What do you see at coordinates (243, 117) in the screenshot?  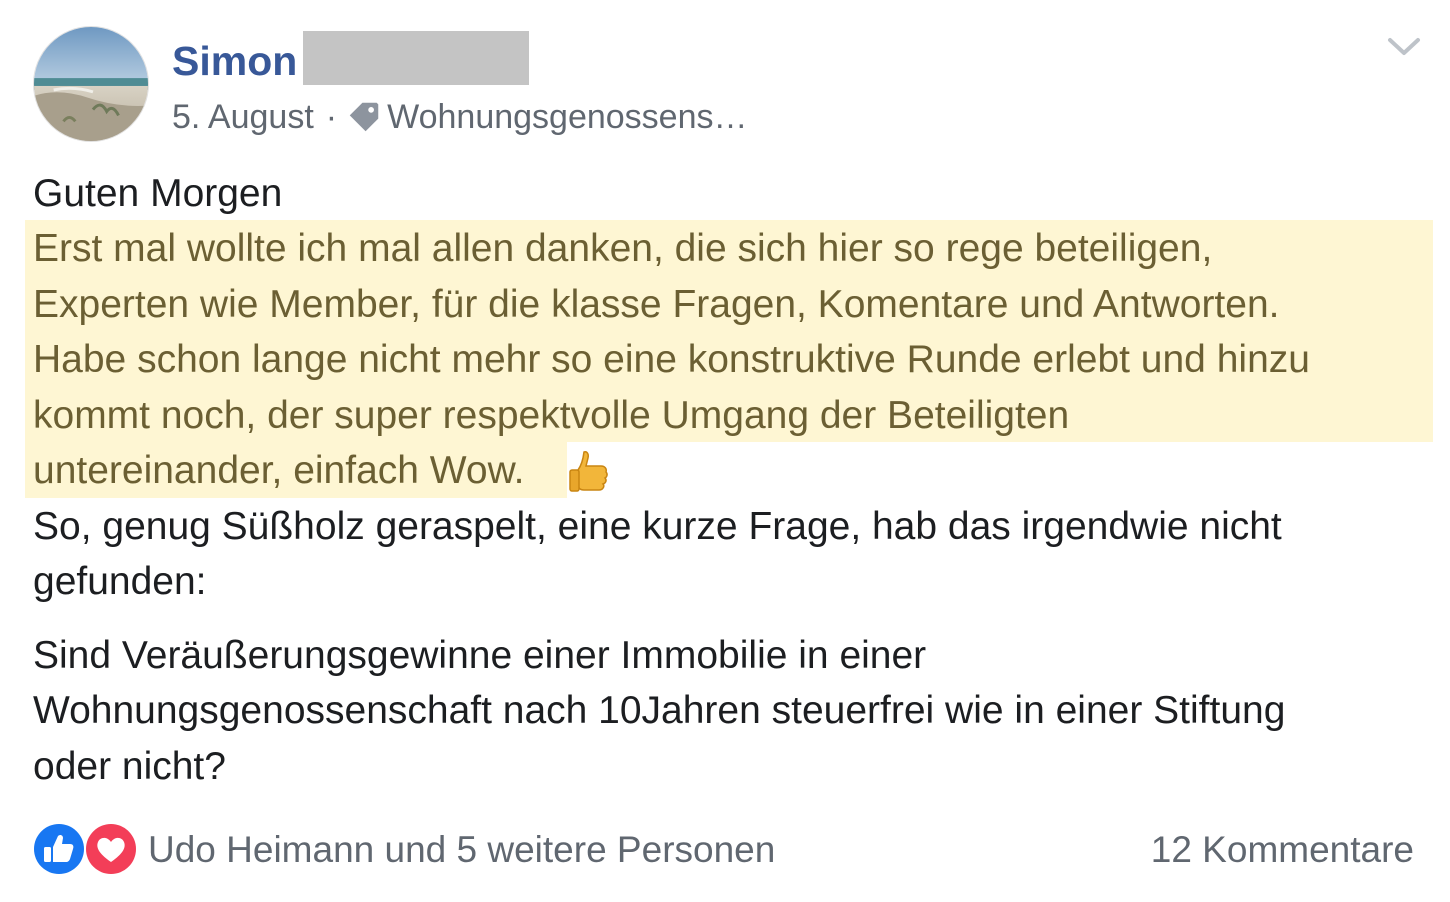 I see `post-date: 5. August` at bounding box center [243, 117].